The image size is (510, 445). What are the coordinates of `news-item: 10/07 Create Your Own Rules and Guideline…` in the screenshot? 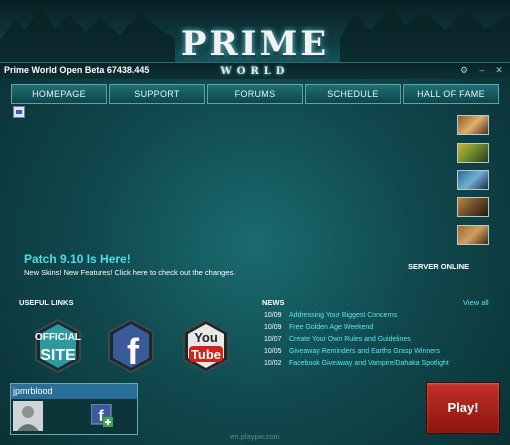 It's located at (337, 339).